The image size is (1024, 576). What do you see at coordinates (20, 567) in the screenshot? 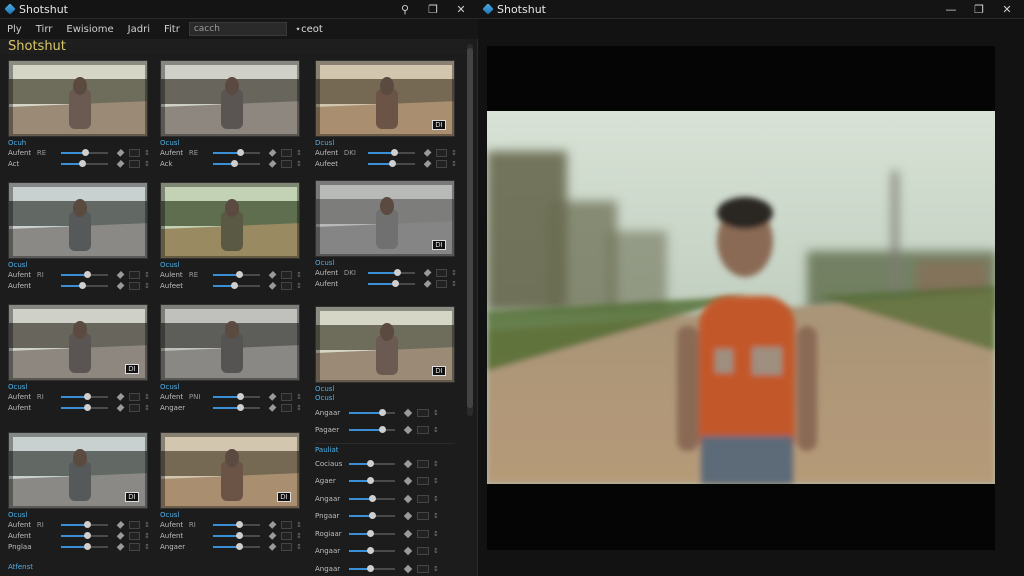
I see `footer-link: Atfenst` at bounding box center [20, 567].